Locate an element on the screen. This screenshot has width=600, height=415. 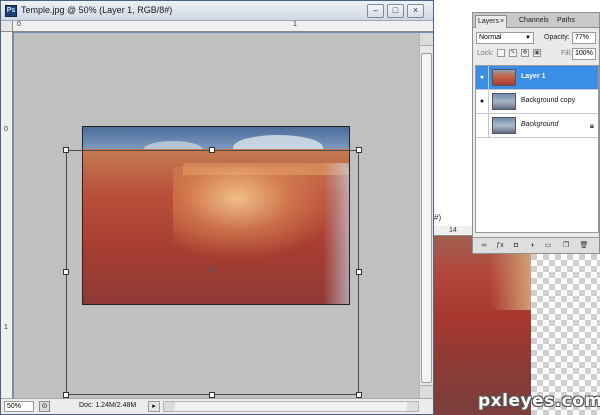
minimize-button: – is located at coordinates (375, 11).